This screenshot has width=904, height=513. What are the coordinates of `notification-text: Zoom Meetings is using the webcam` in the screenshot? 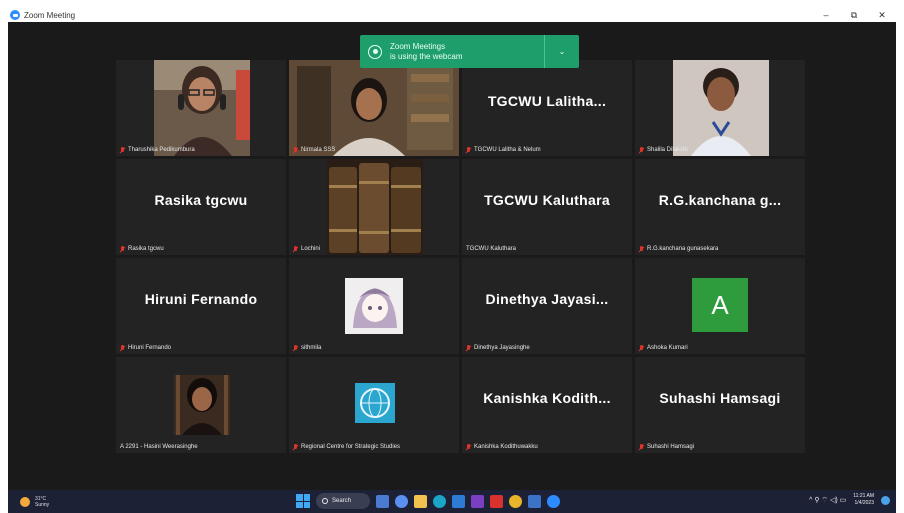 It's located at (467, 52).